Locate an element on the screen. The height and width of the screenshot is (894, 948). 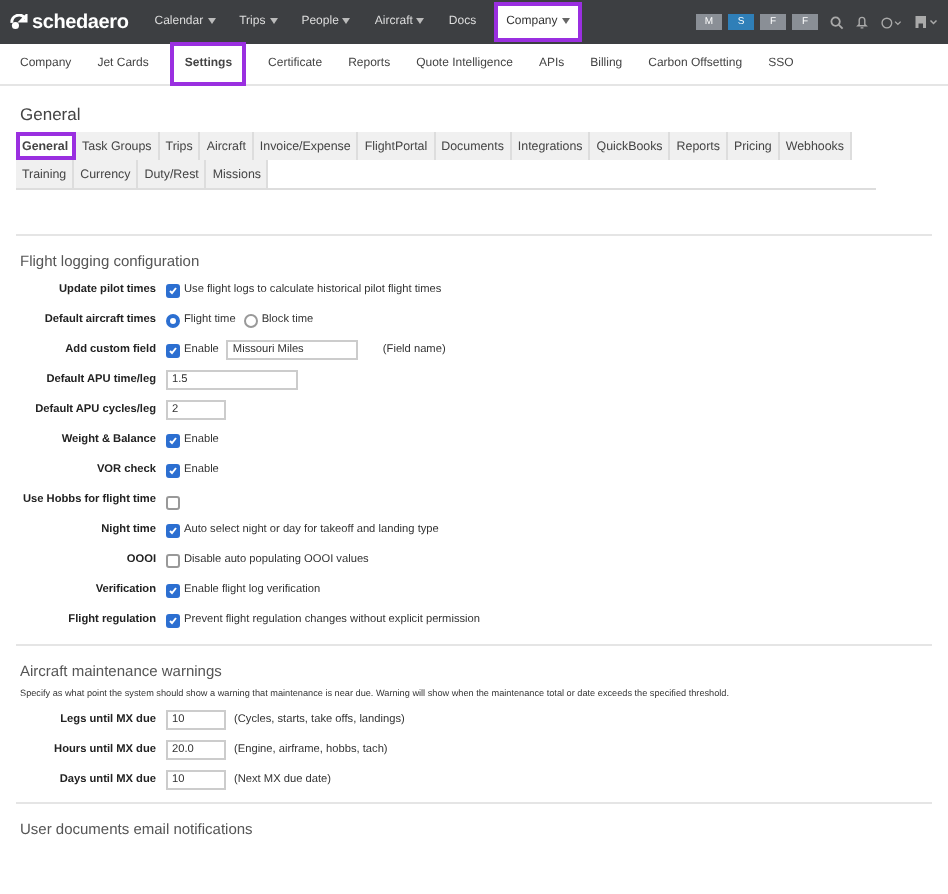
logo-text: schedaero is located at coordinates (80, 22).